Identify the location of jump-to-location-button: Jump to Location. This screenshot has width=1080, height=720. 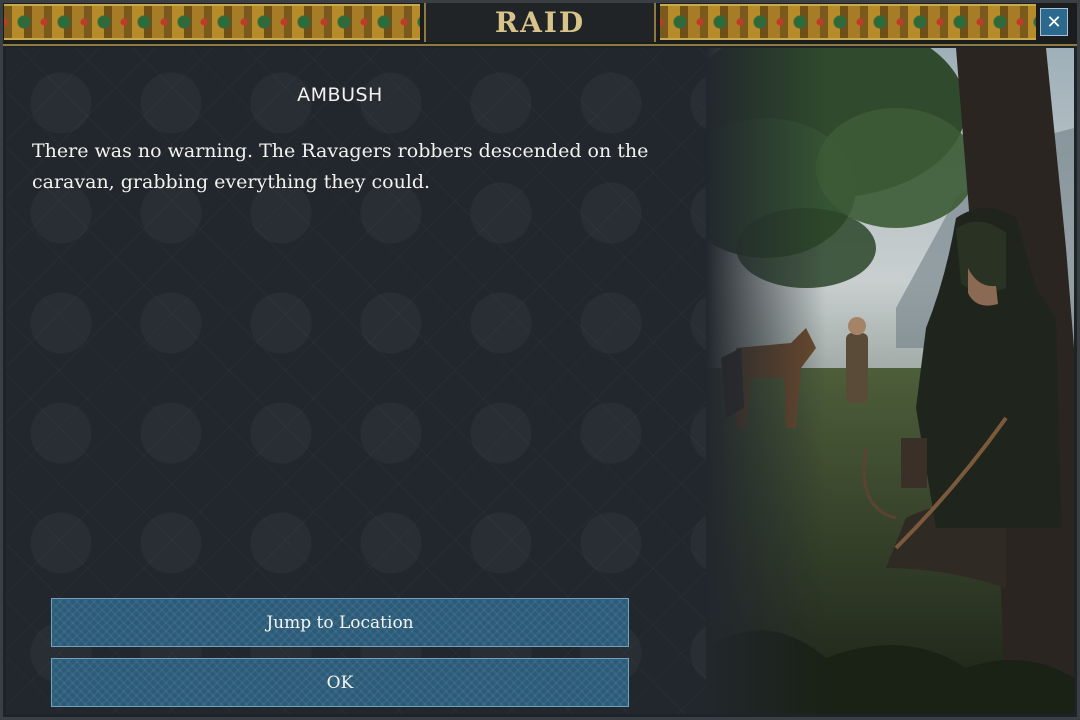
(340, 622).